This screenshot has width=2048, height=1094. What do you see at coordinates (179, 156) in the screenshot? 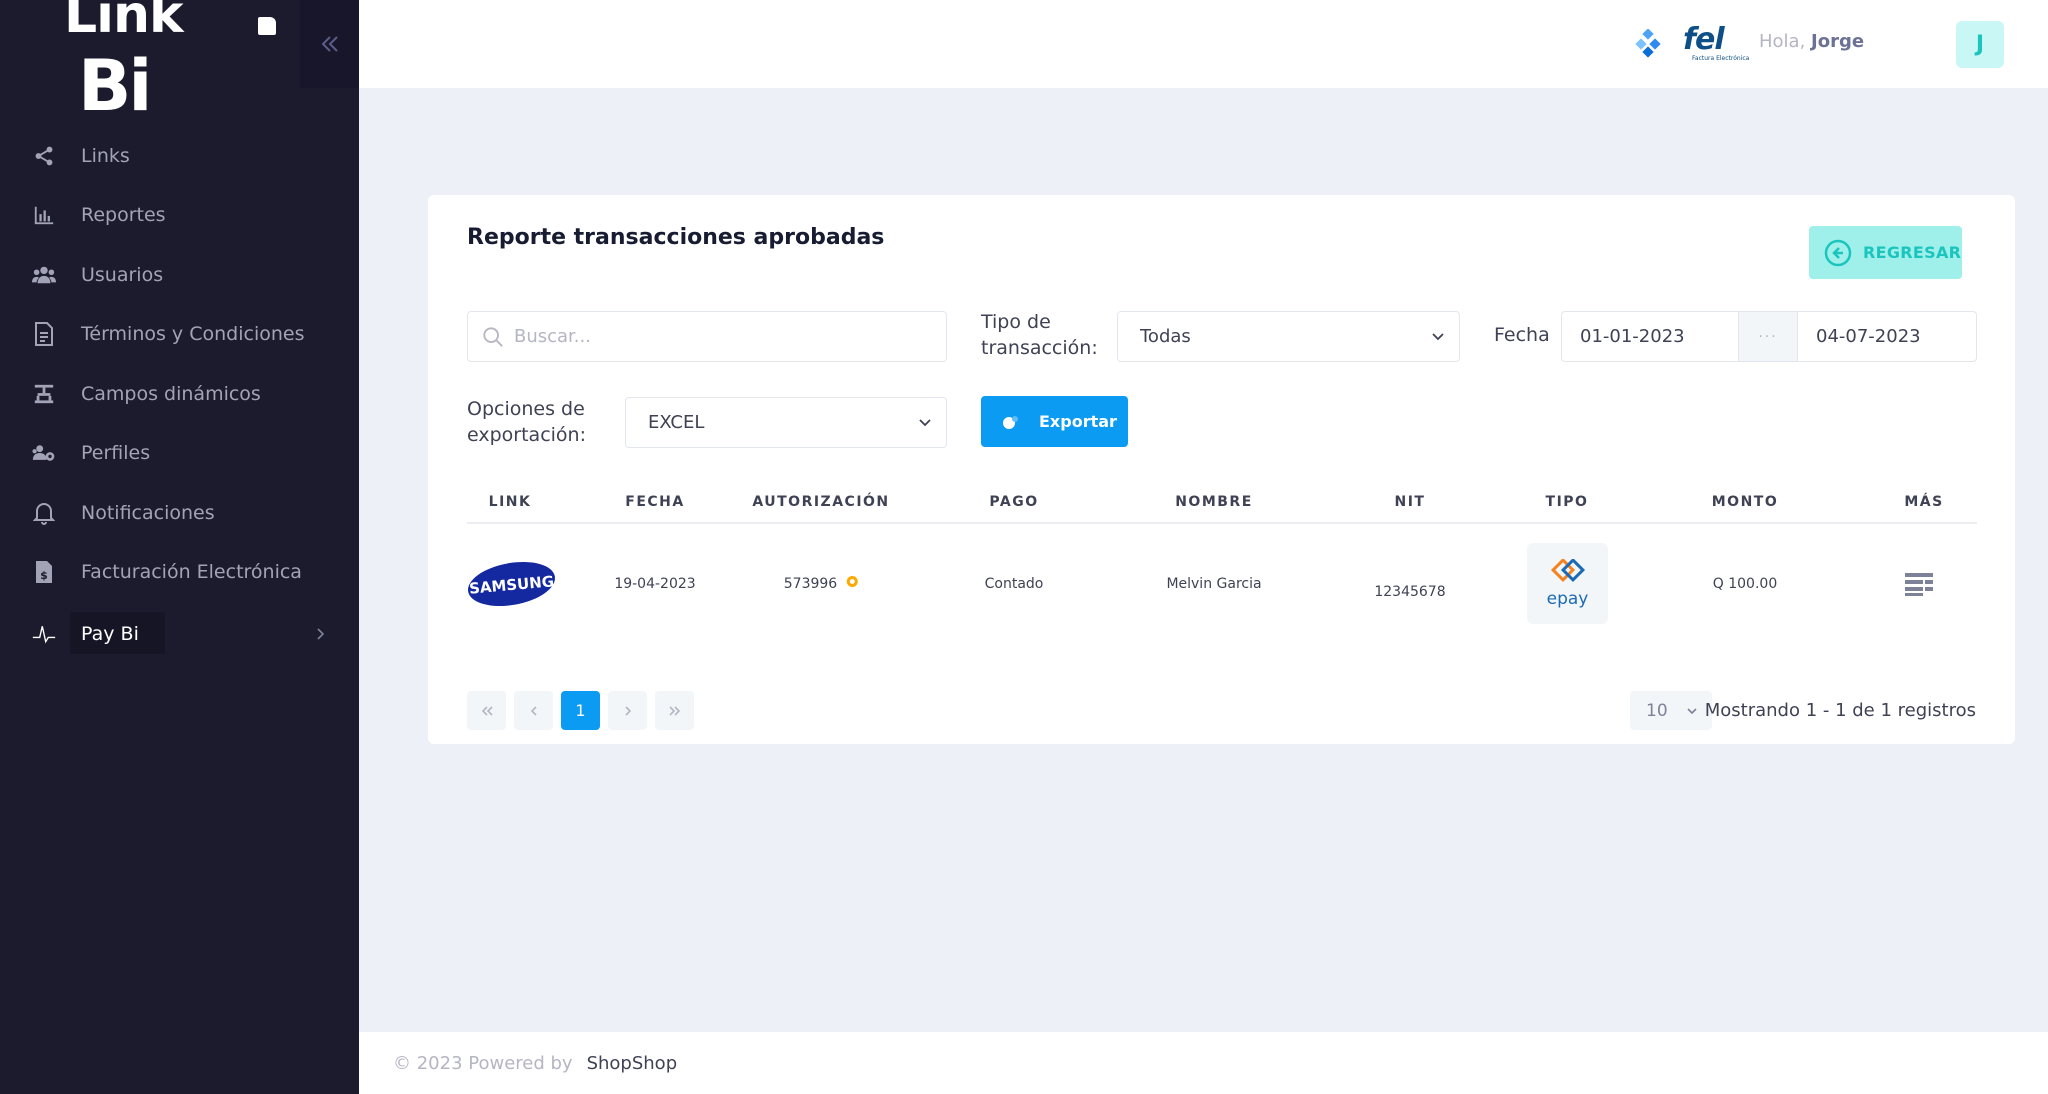
I see `sidebar-item-links: Links` at bounding box center [179, 156].